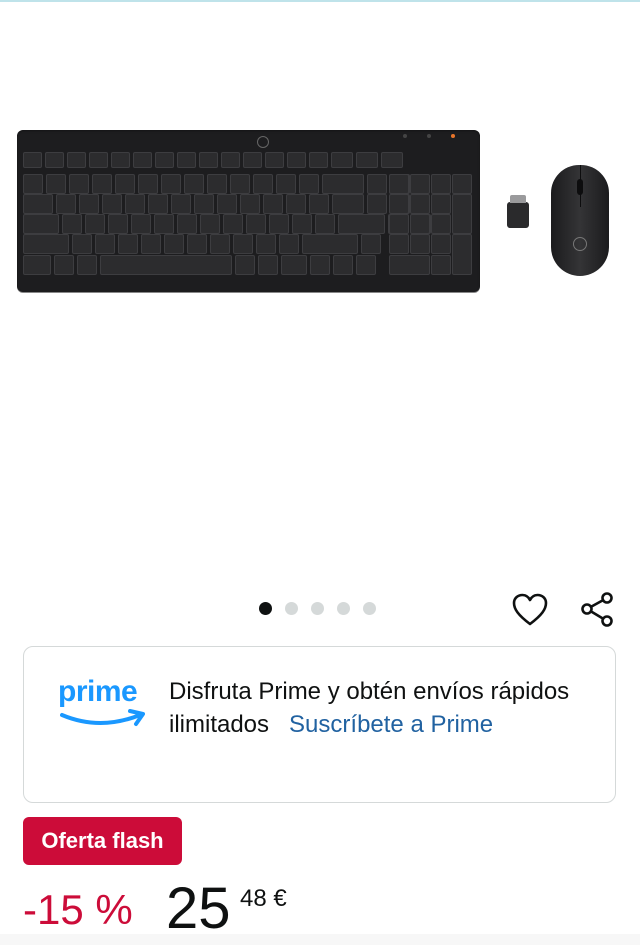 Image resolution: width=640 pixels, height=945 pixels. I want to click on share-icon, so click(597, 609).